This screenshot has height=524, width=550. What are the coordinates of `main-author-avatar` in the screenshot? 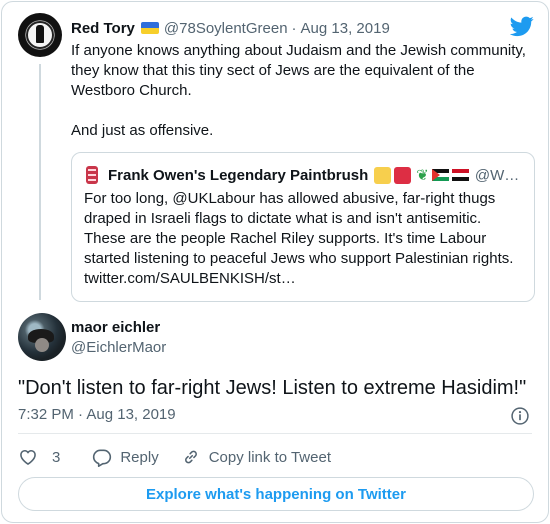 It's located at (42, 337).